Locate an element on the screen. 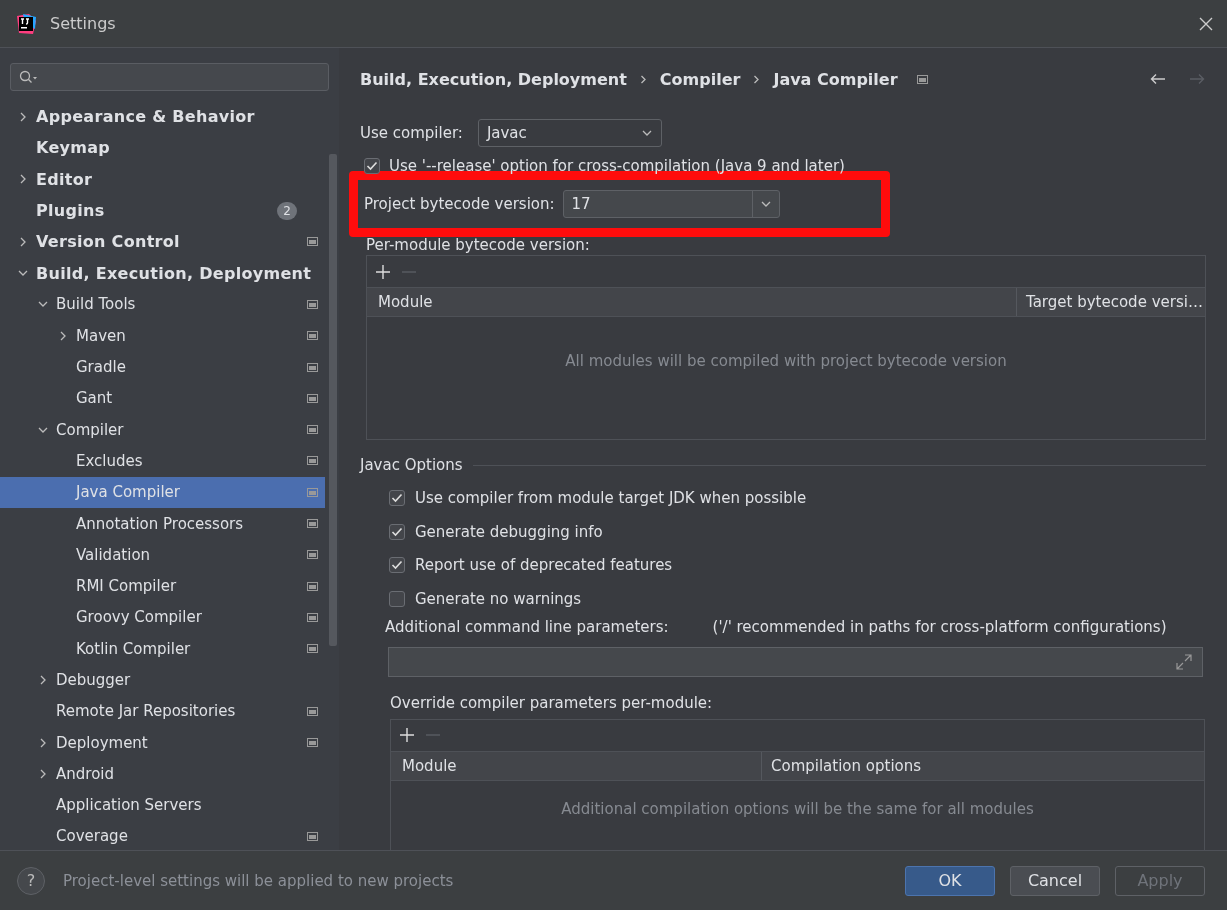  column-header: Compilation options is located at coordinates (983, 765).